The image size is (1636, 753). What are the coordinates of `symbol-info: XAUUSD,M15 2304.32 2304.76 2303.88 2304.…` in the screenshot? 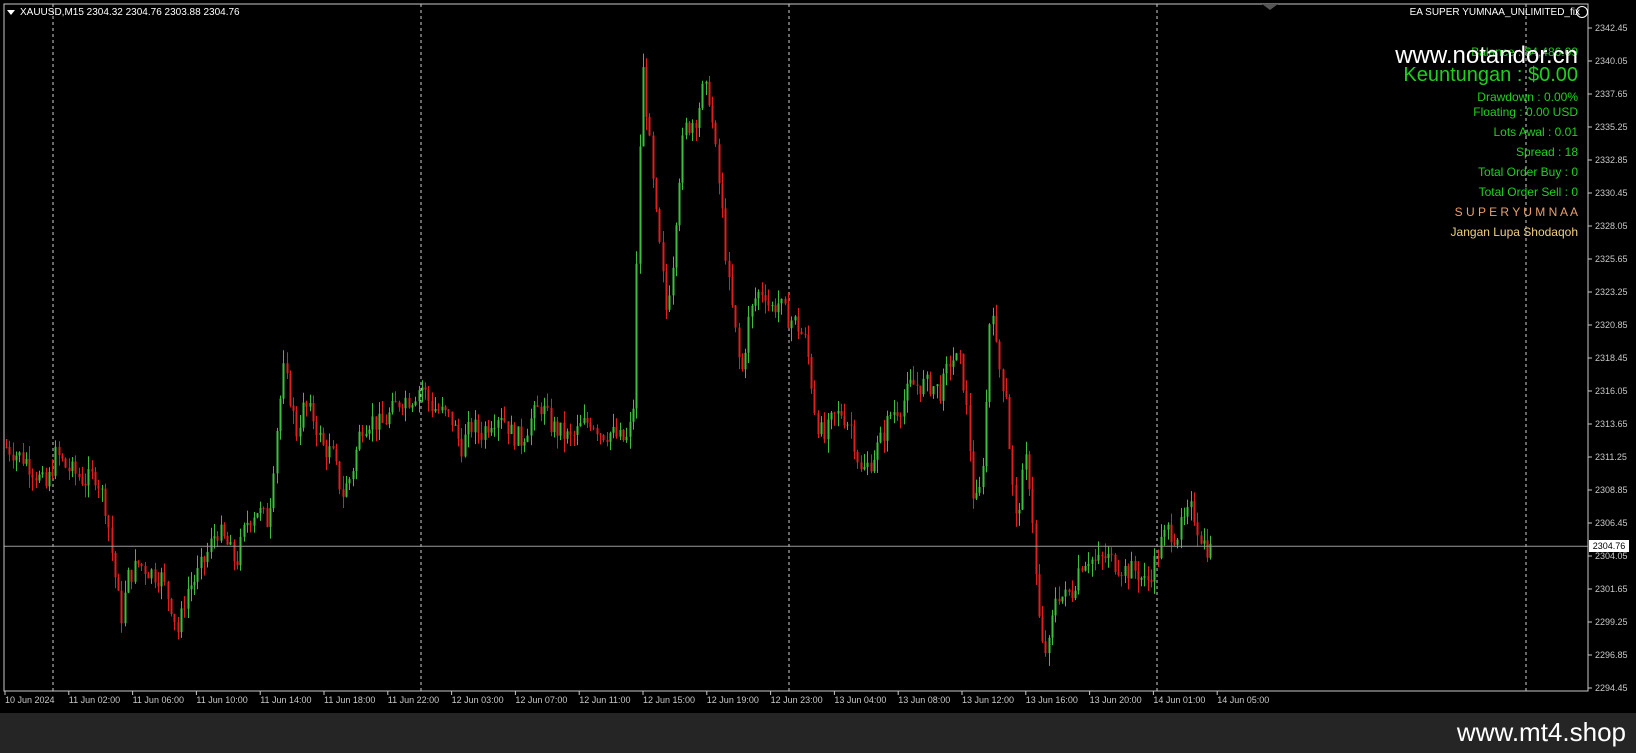 It's located at (130, 12).